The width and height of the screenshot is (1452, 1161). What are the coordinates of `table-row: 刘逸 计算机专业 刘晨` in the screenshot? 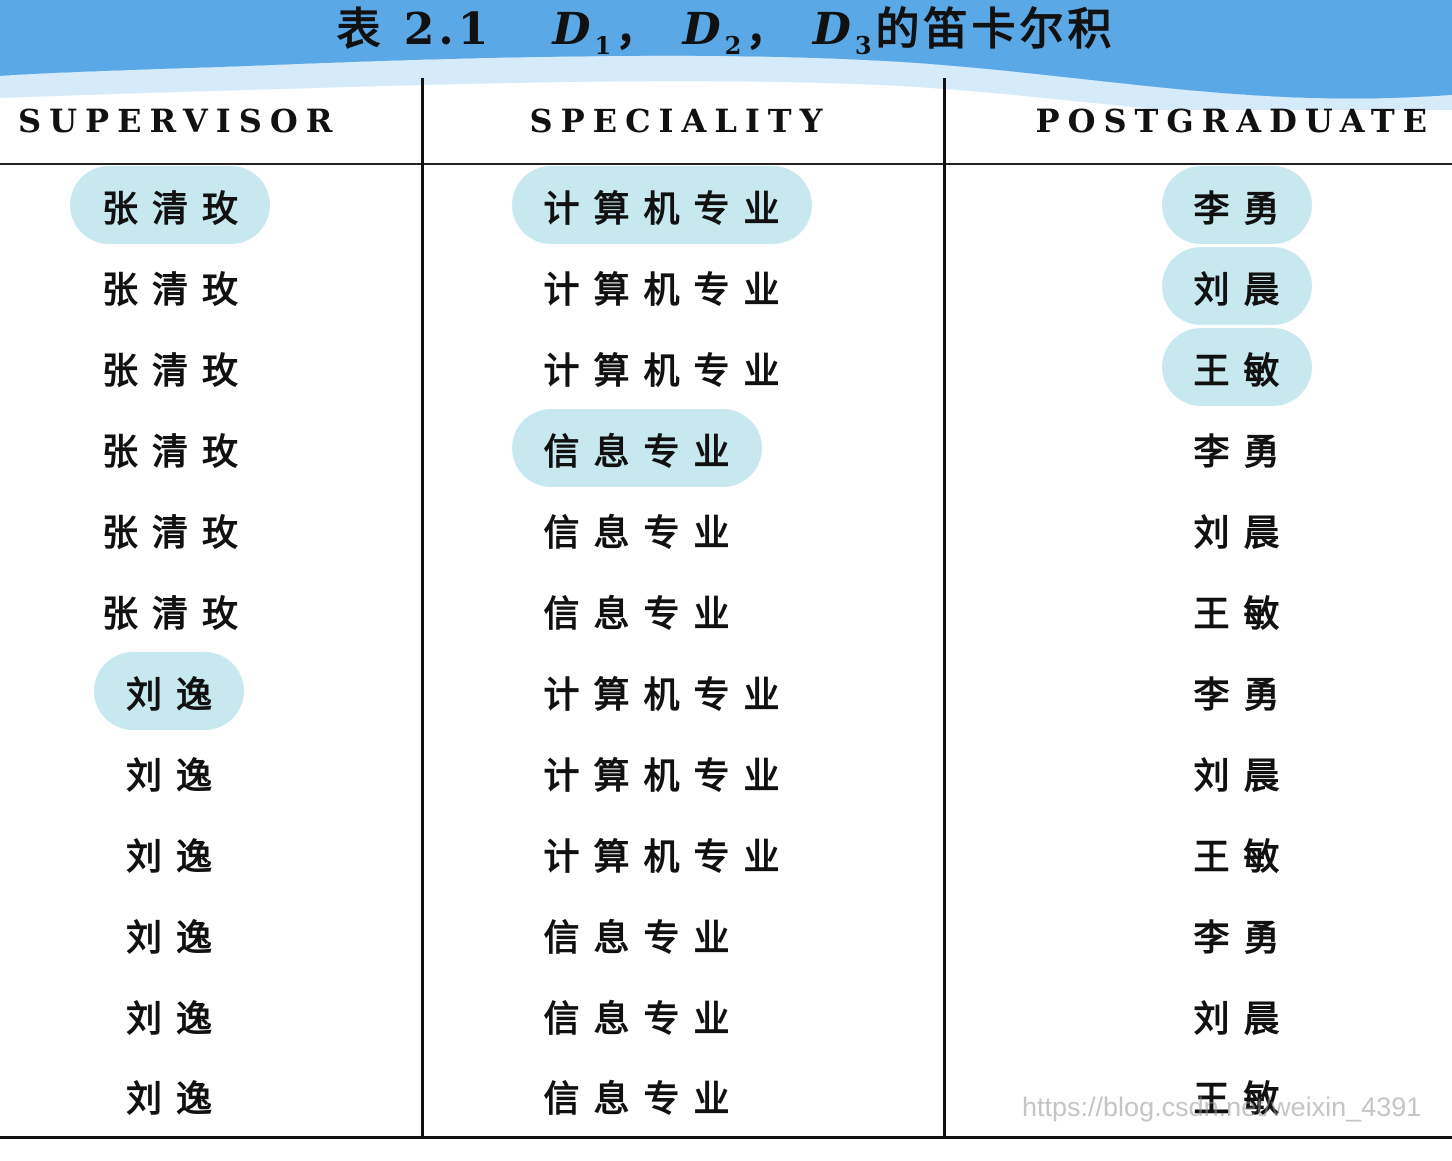 It's located at (726, 772).